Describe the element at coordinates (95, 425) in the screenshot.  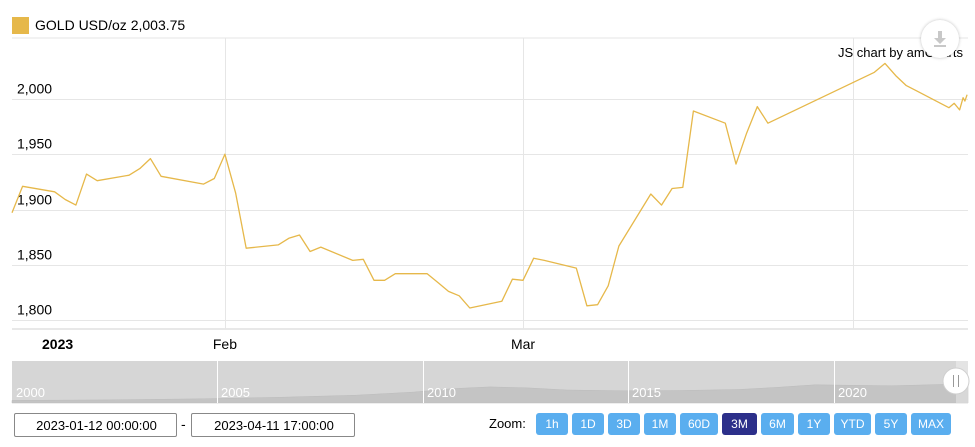
I see `date-from-input` at that location.